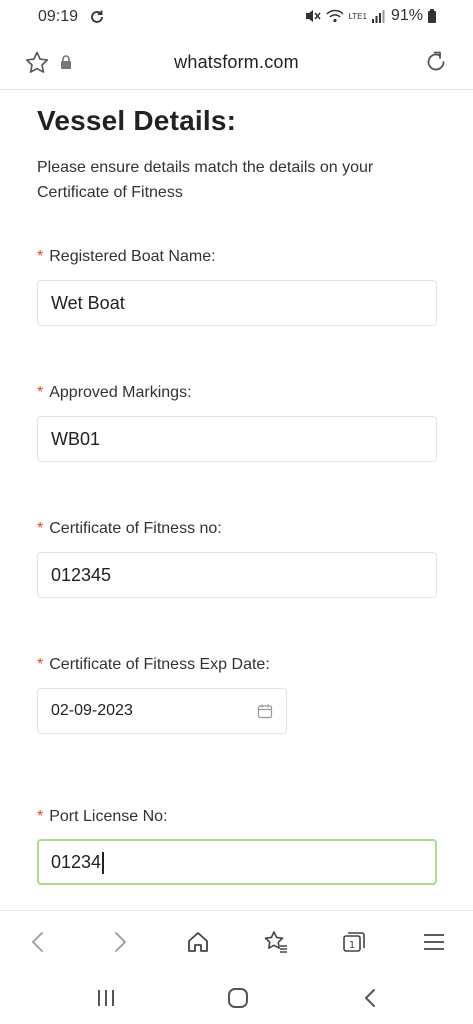  I want to click on port-license-no-label: * Port License No:, so click(102, 817).